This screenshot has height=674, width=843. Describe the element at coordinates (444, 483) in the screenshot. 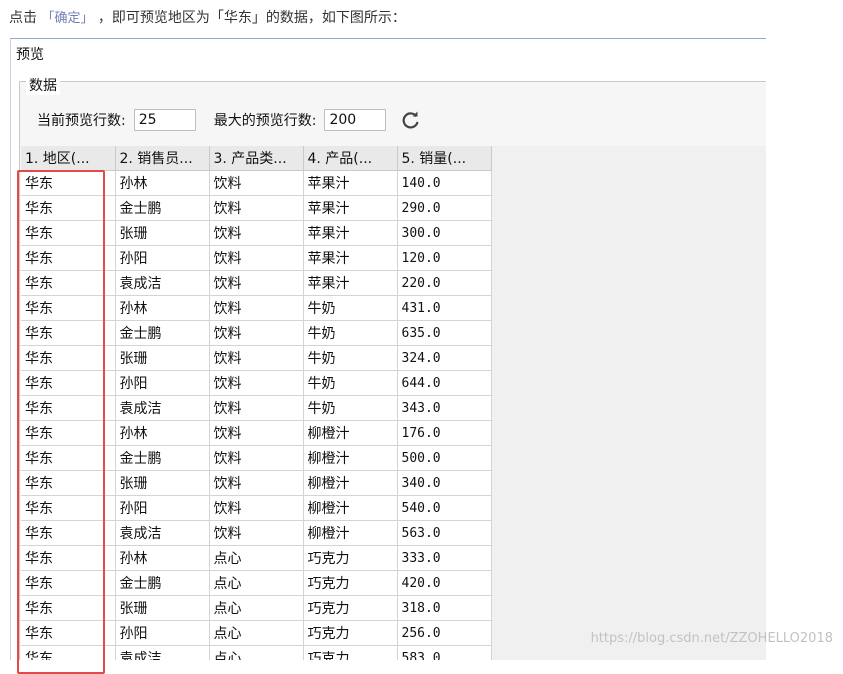

I see `table-cell: 340.0` at that location.